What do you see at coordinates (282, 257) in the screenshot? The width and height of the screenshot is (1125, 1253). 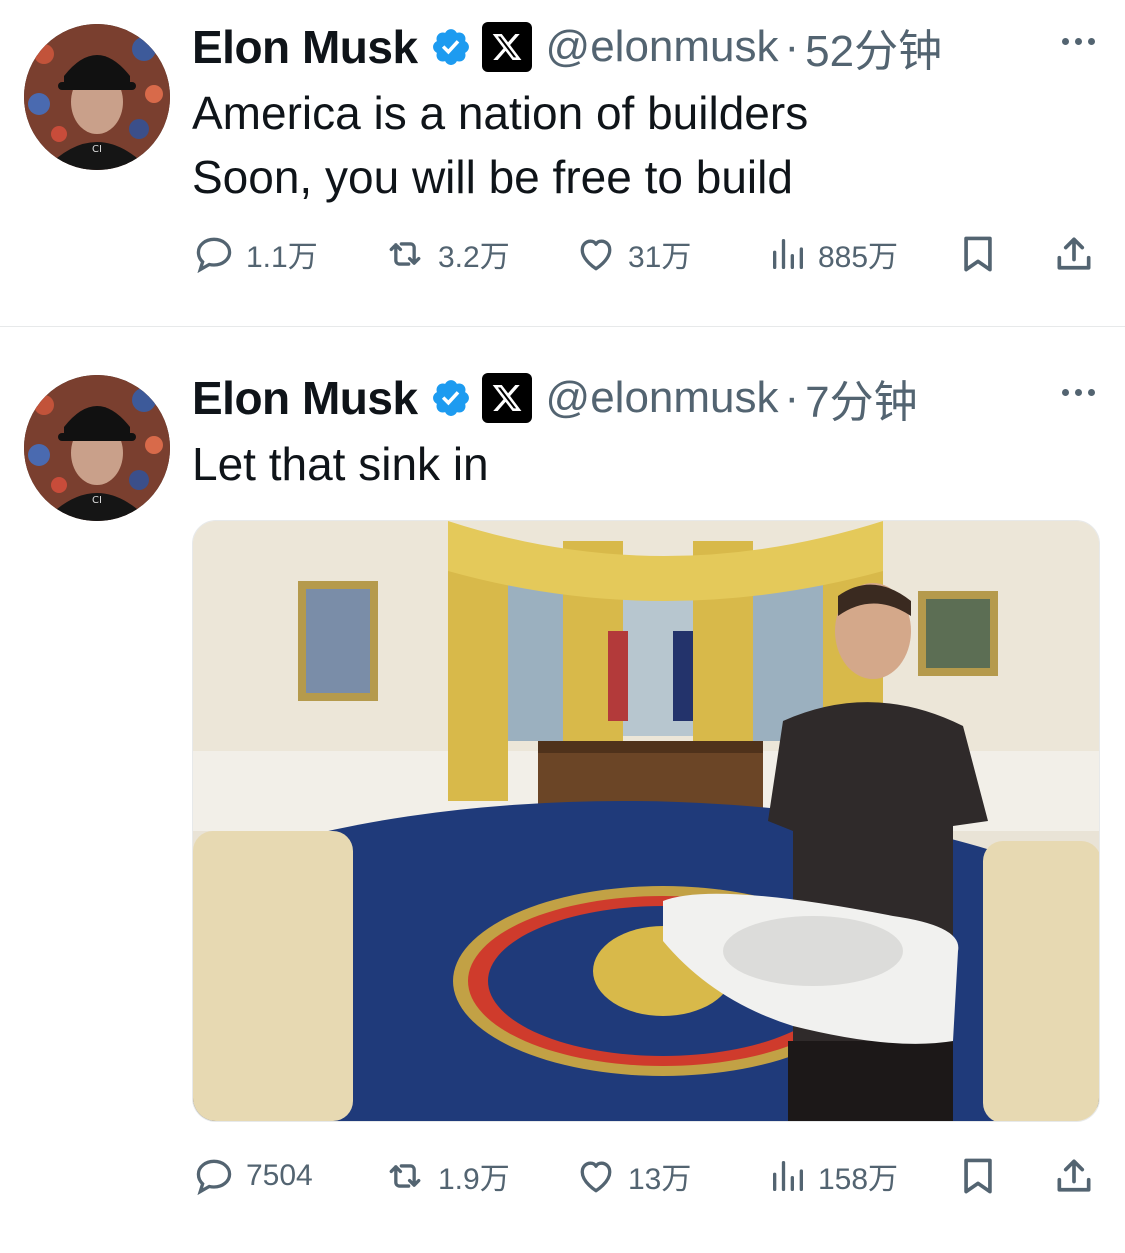 I see `reply-count: 1.1万` at bounding box center [282, 257].